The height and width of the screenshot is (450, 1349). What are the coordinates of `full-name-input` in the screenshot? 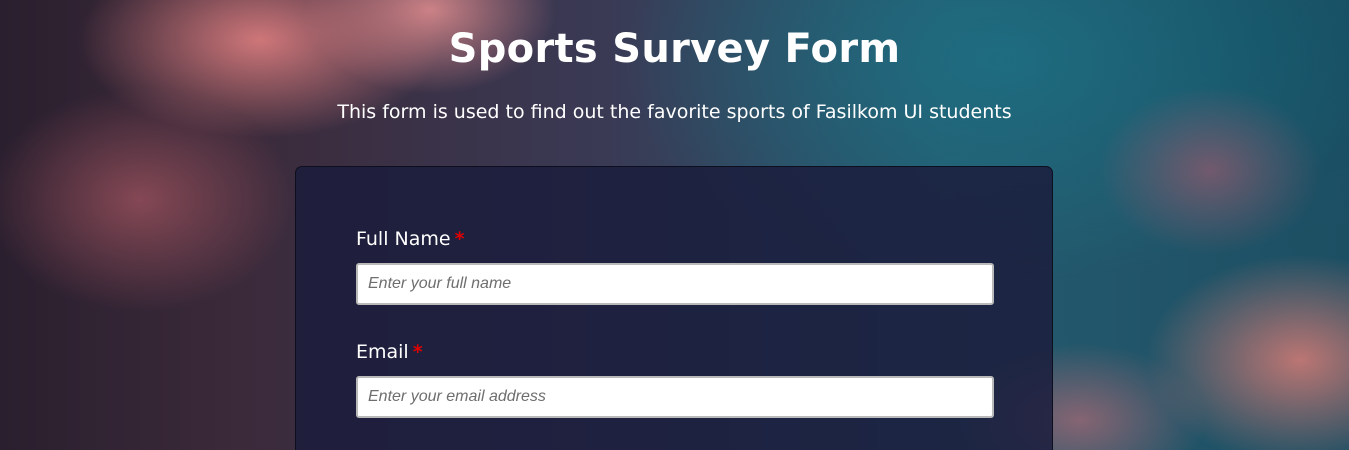 It's located at (675, 284).